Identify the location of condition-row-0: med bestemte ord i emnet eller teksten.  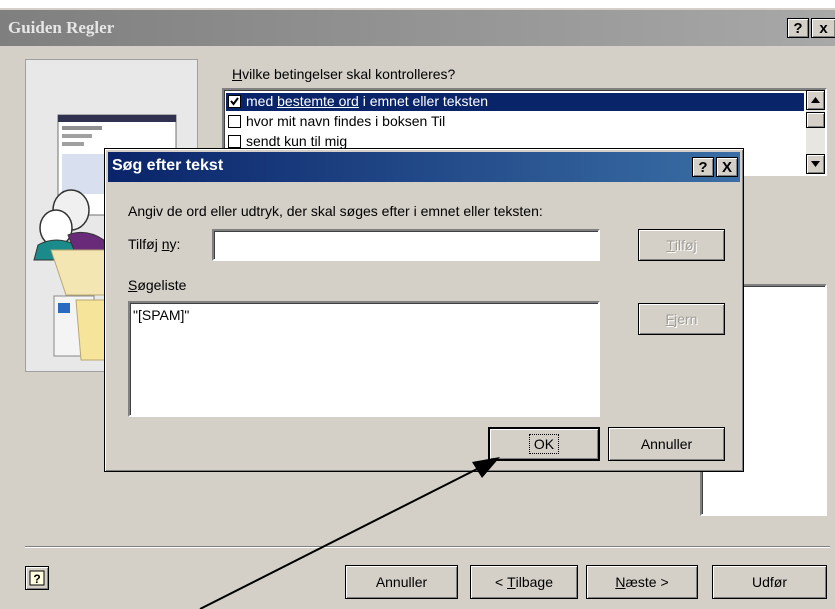
(515, 102).